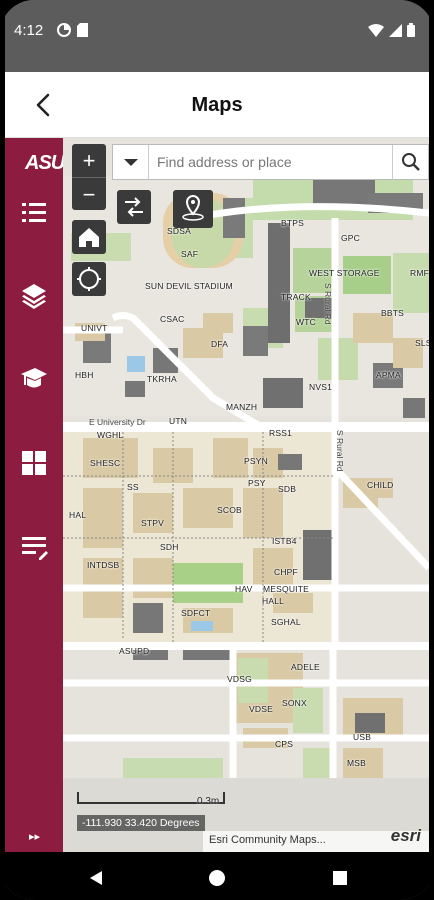  Describe the element at coordinates (340, 878) in the screenshot. I see `recents-square-icon` at that location.